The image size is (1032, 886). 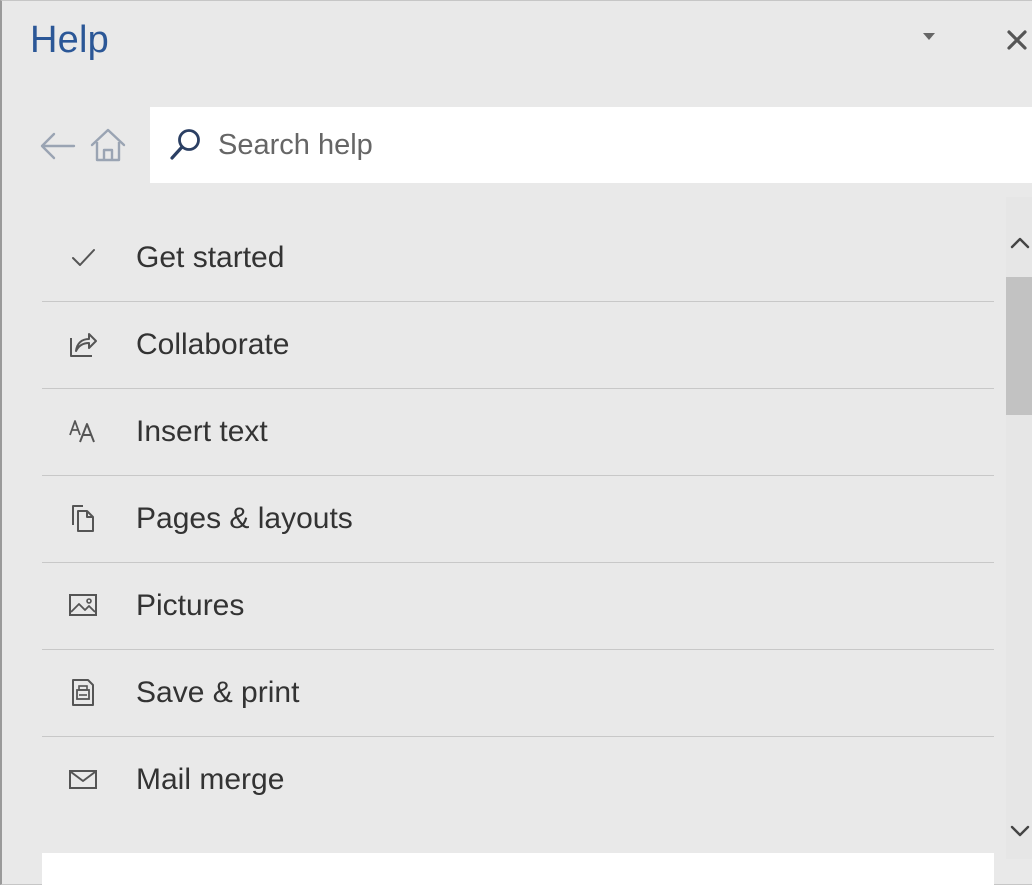 What do you see at coordinates (185, 144) in the screenshot?
I see `search-icon` at bounding box center [185, 144].